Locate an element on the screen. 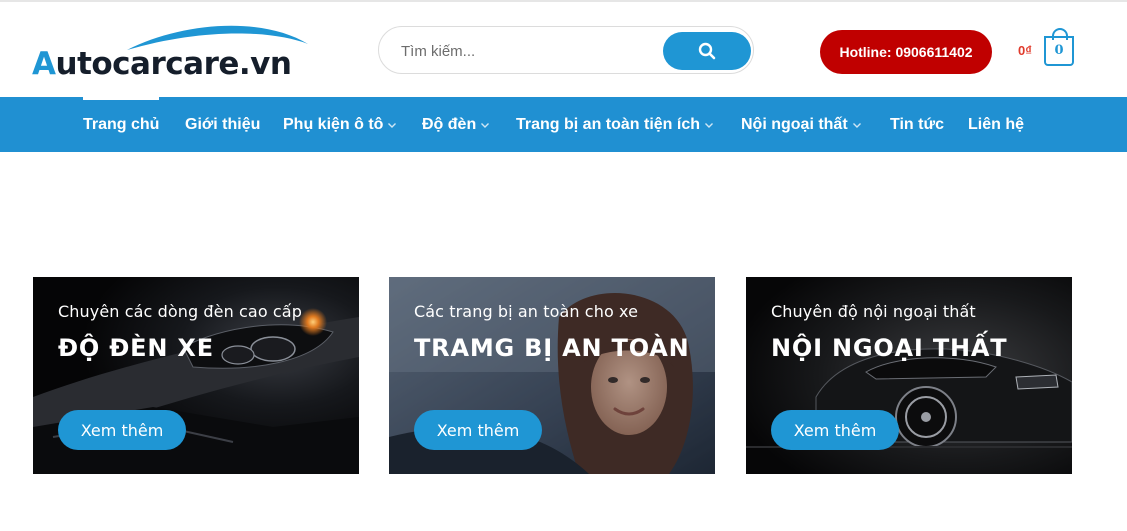  site-logo: Autocarcare.vn is located at coordinates (172, 49).